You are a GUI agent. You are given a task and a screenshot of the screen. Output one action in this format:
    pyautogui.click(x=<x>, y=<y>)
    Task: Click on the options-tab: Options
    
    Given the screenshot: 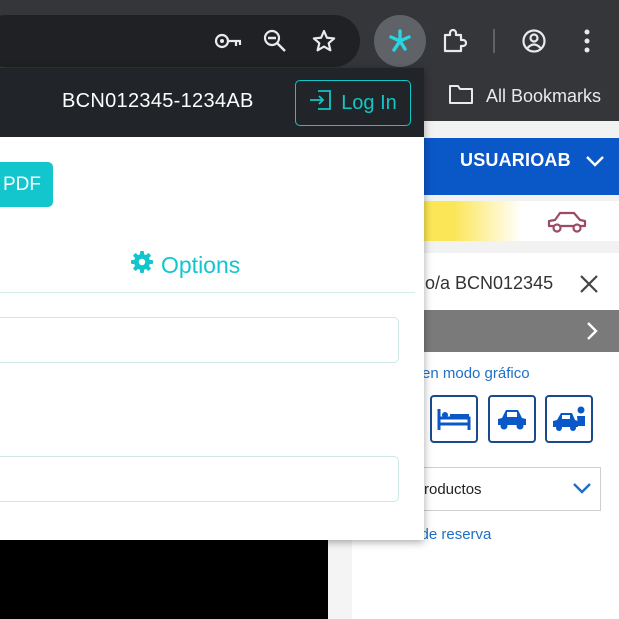 What is the action you would take?
    pyautogui.click(x=185, y=265)
    